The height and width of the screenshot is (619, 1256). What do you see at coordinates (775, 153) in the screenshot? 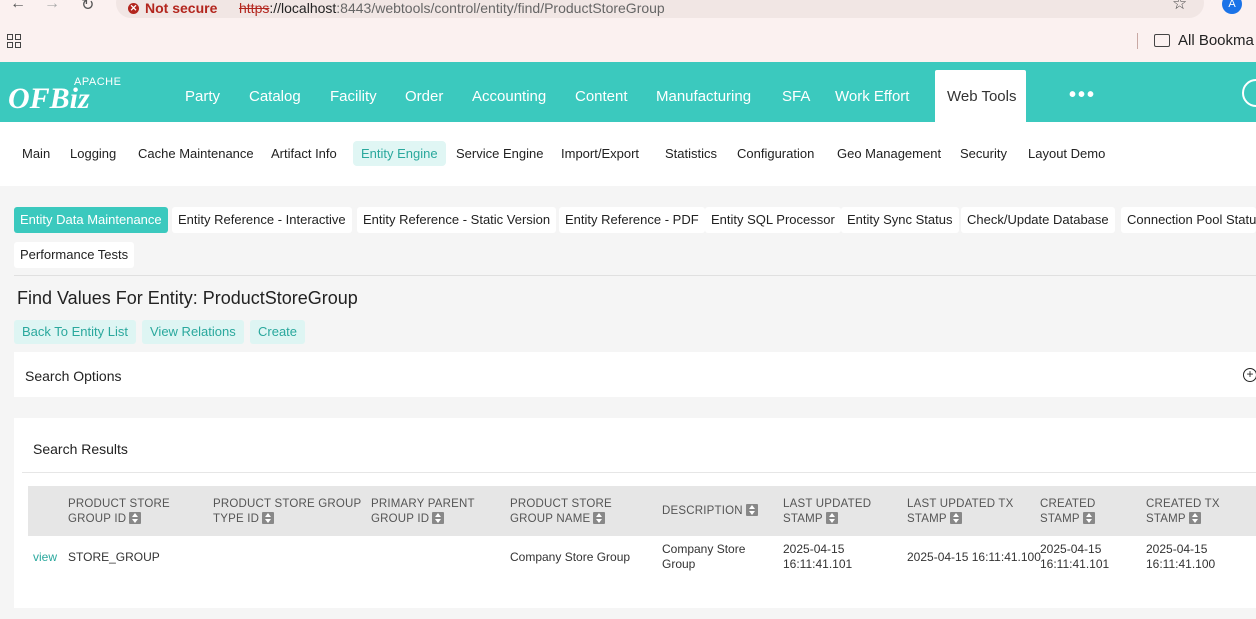
I see `submenu-configuration: Configuration` at bounding box center [775, 153].